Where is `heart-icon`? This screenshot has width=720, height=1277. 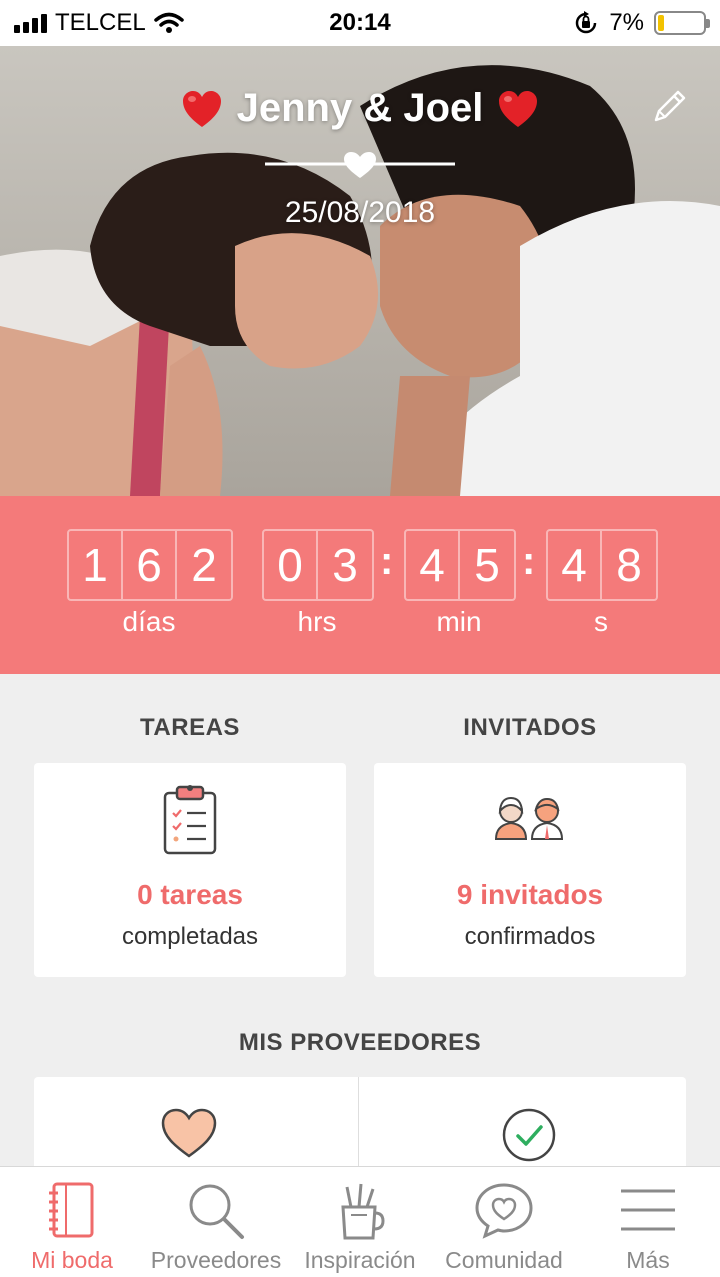 heart-icon is located at coordinates (189, 1133).